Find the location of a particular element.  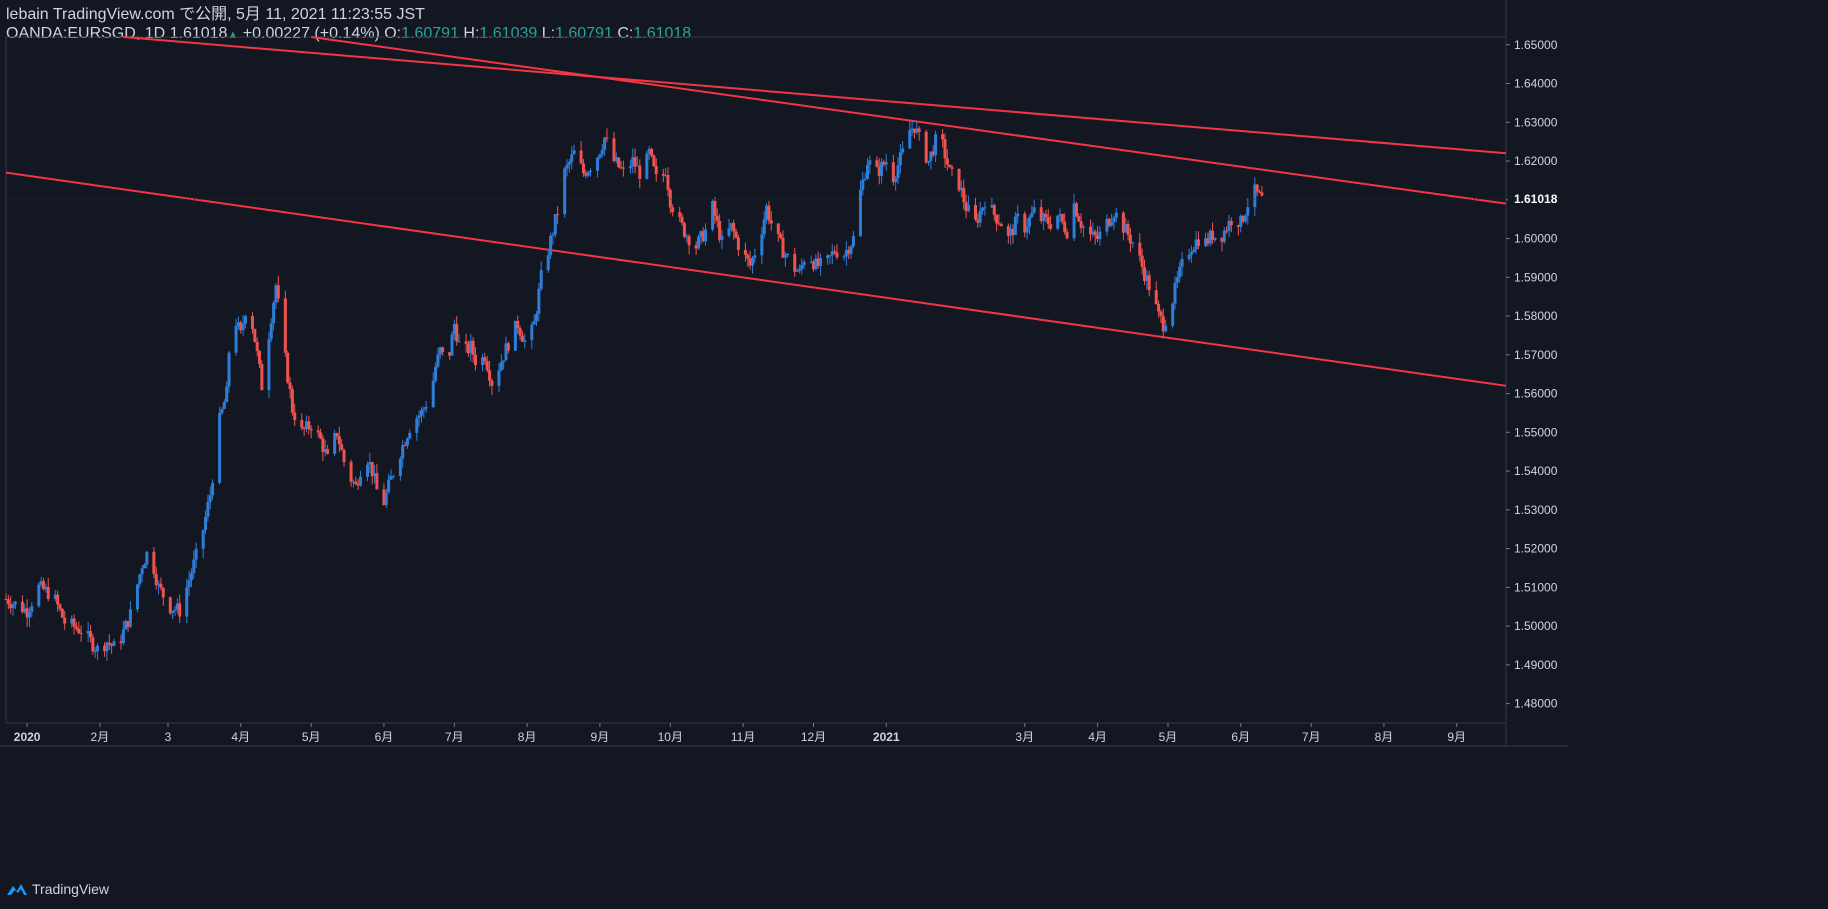

time-tick-label: 3 is located at coordinates (168, 737).